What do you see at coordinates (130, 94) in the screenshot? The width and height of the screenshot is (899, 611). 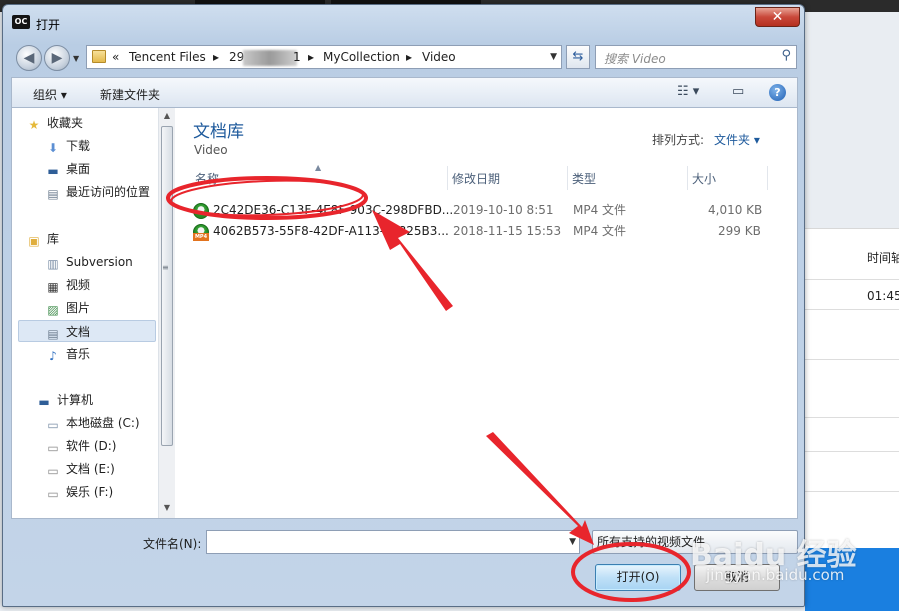 I see `new-folder-button: 新建文件夹` at bounding box center [130, 94].